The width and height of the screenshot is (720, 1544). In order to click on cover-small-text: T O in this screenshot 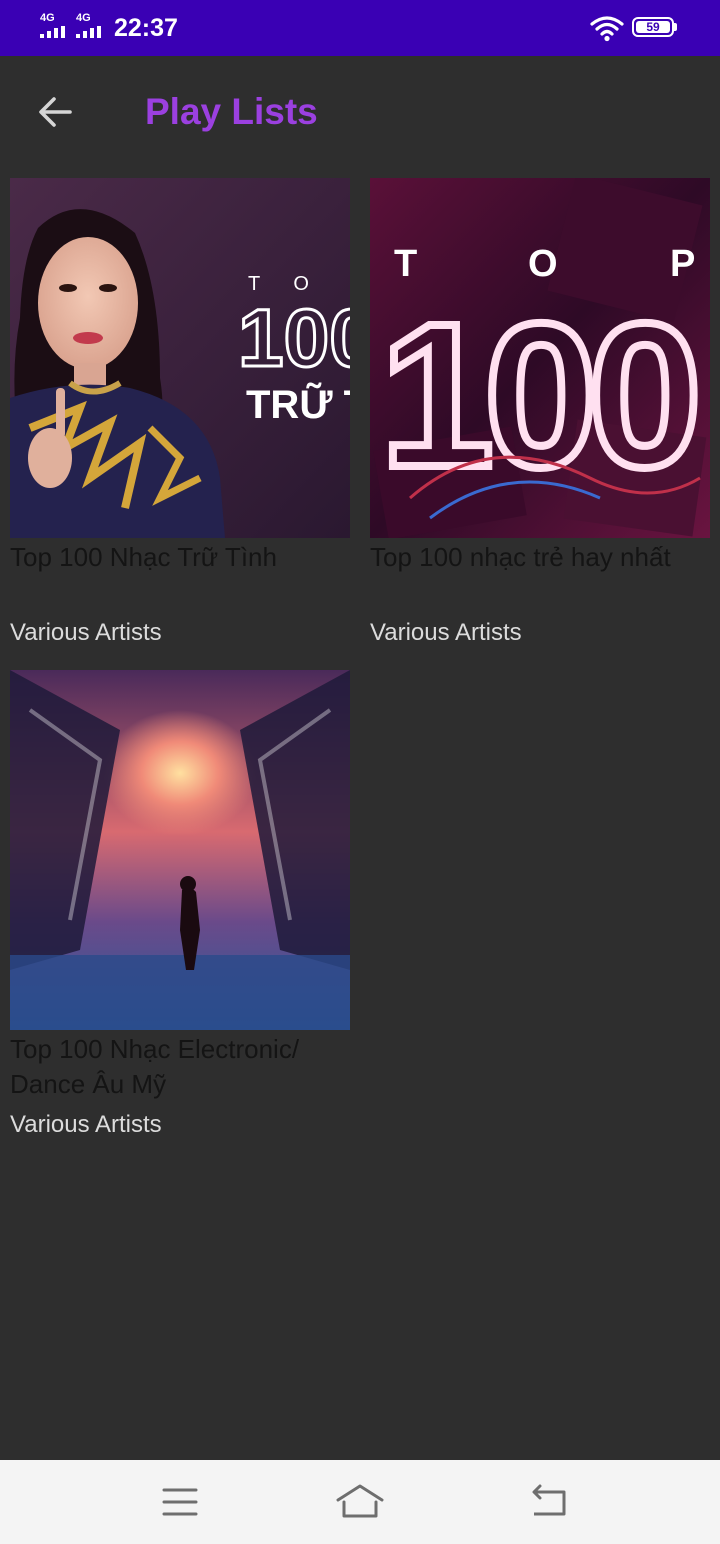, I will do `click(285, 284)`.